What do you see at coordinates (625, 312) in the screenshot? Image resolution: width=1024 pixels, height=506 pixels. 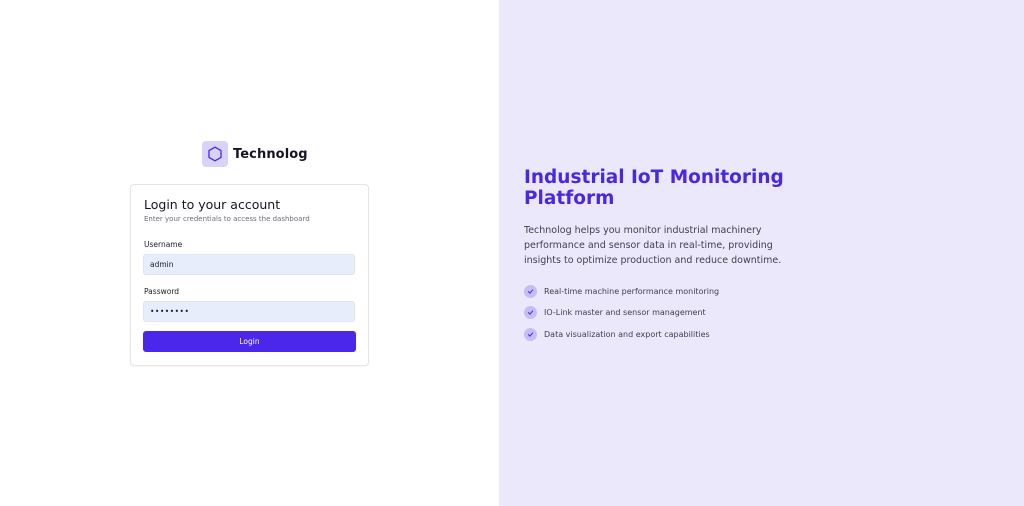 I see `feature-label: IO-Link master and sensor management` at bounding box center [625, 312].